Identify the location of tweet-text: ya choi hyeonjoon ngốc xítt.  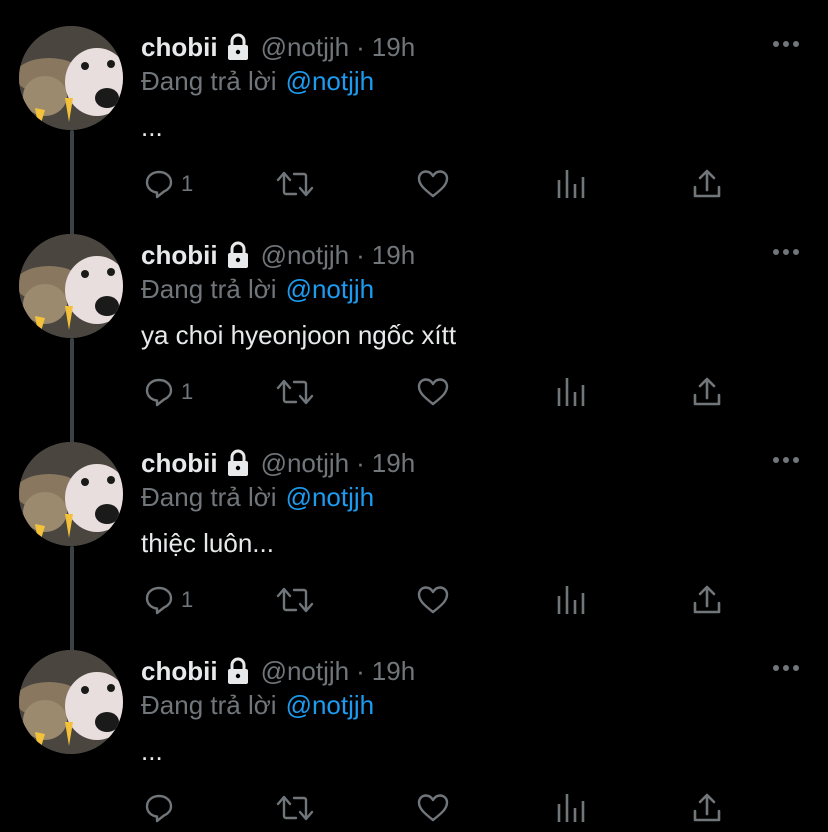
(299, 335).